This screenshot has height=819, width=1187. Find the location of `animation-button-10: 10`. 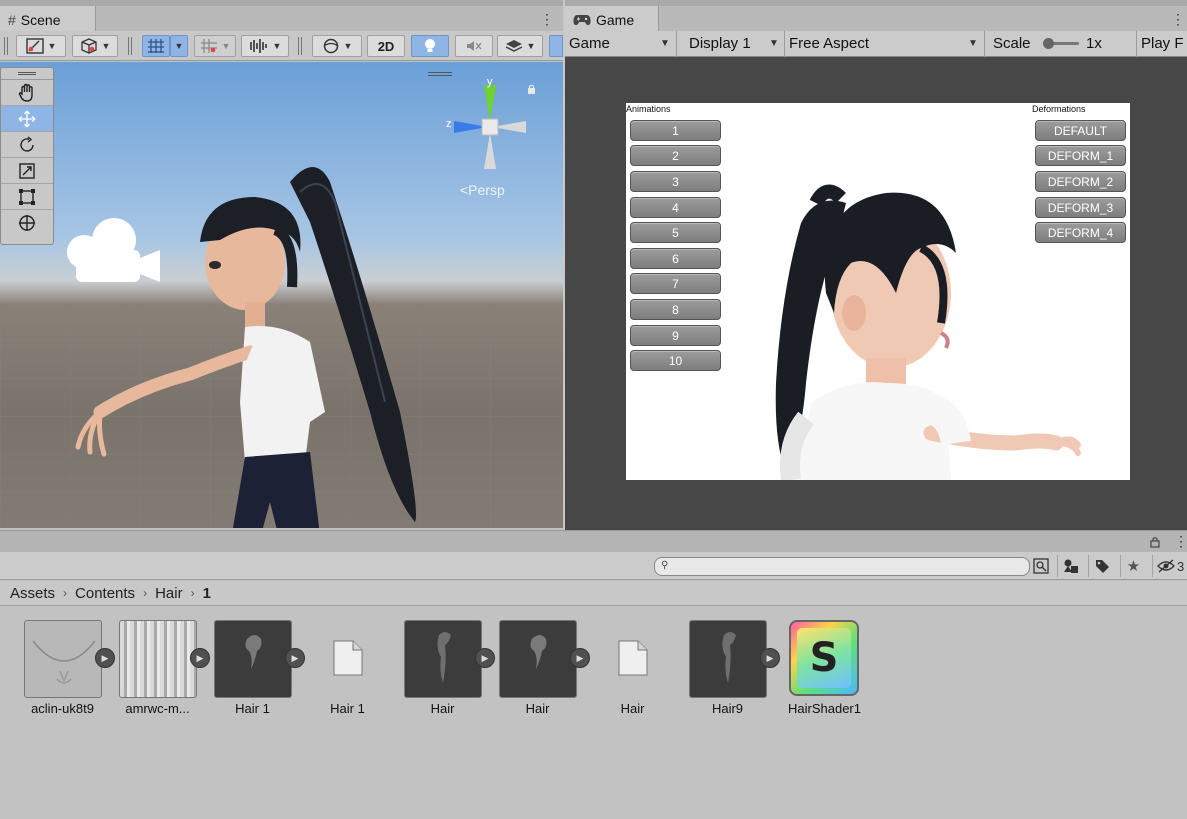

animation-button-10: 10 is located at coordinates (675, 360).